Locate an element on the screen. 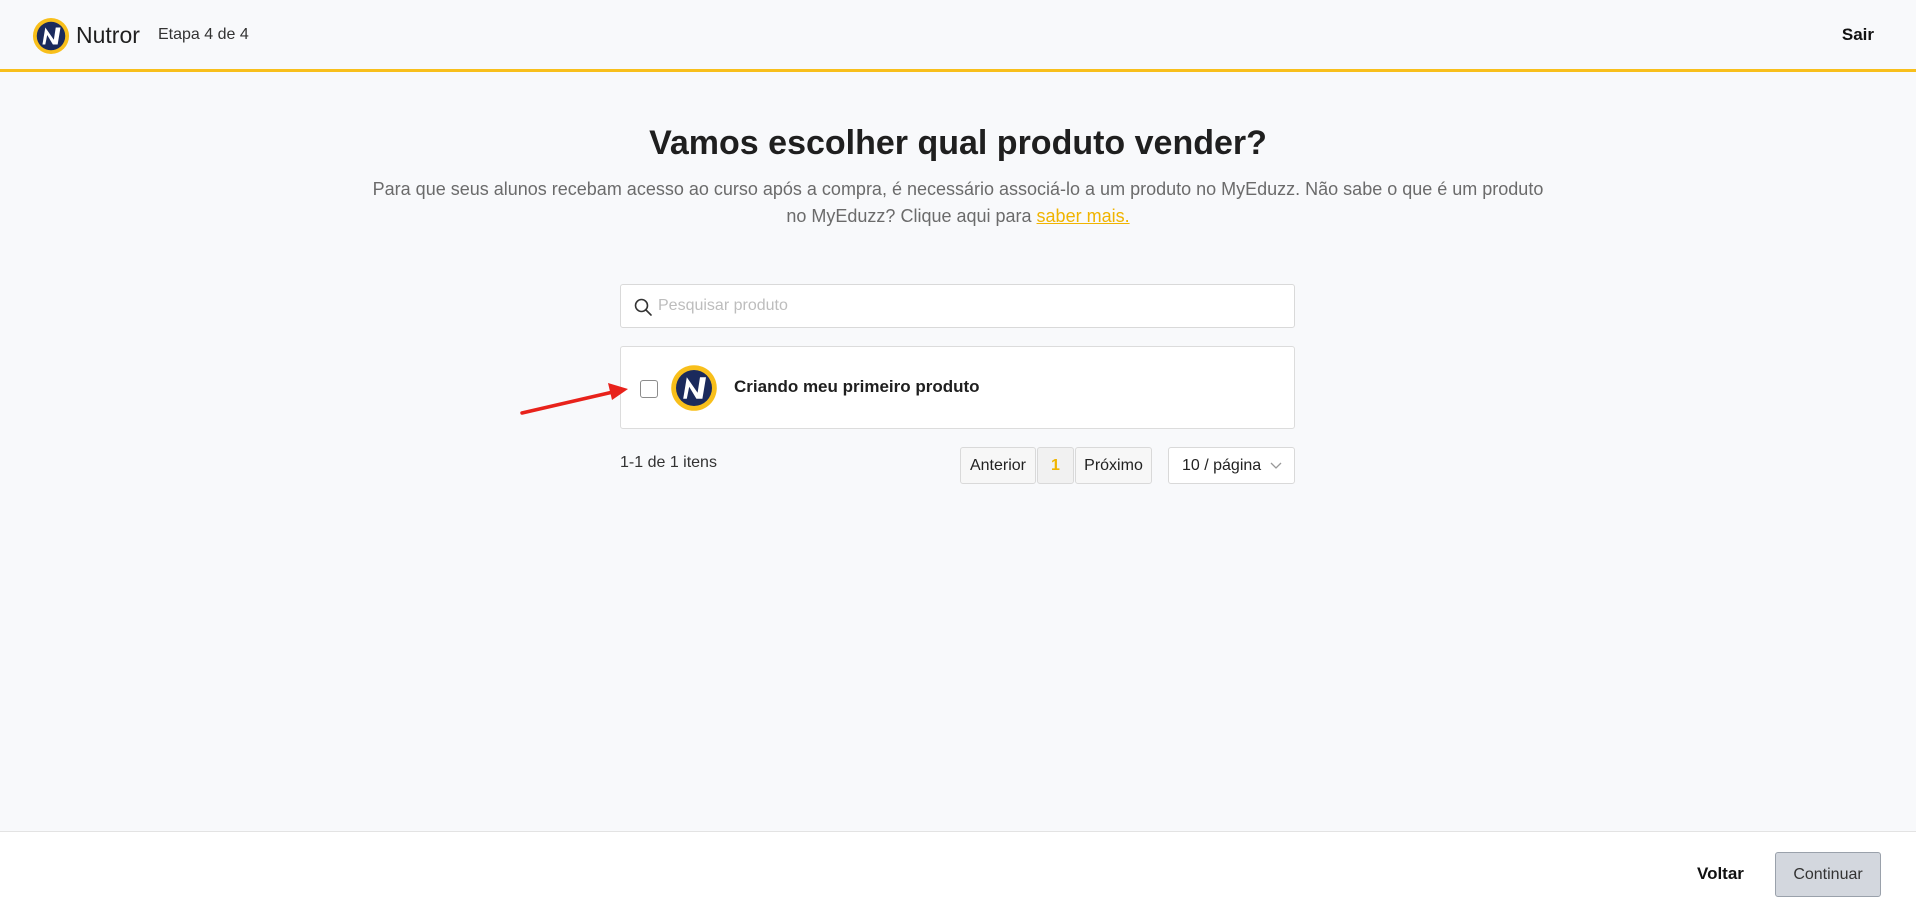  learn-more-link: saber mais. is located at coordinates (1083, 216).